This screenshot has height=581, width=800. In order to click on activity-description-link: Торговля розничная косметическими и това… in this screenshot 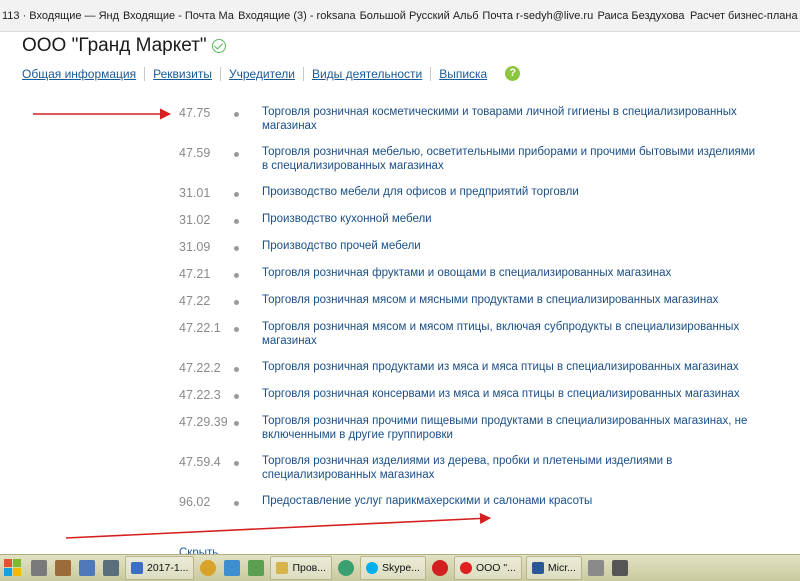, I will do `click(512, 119)`.